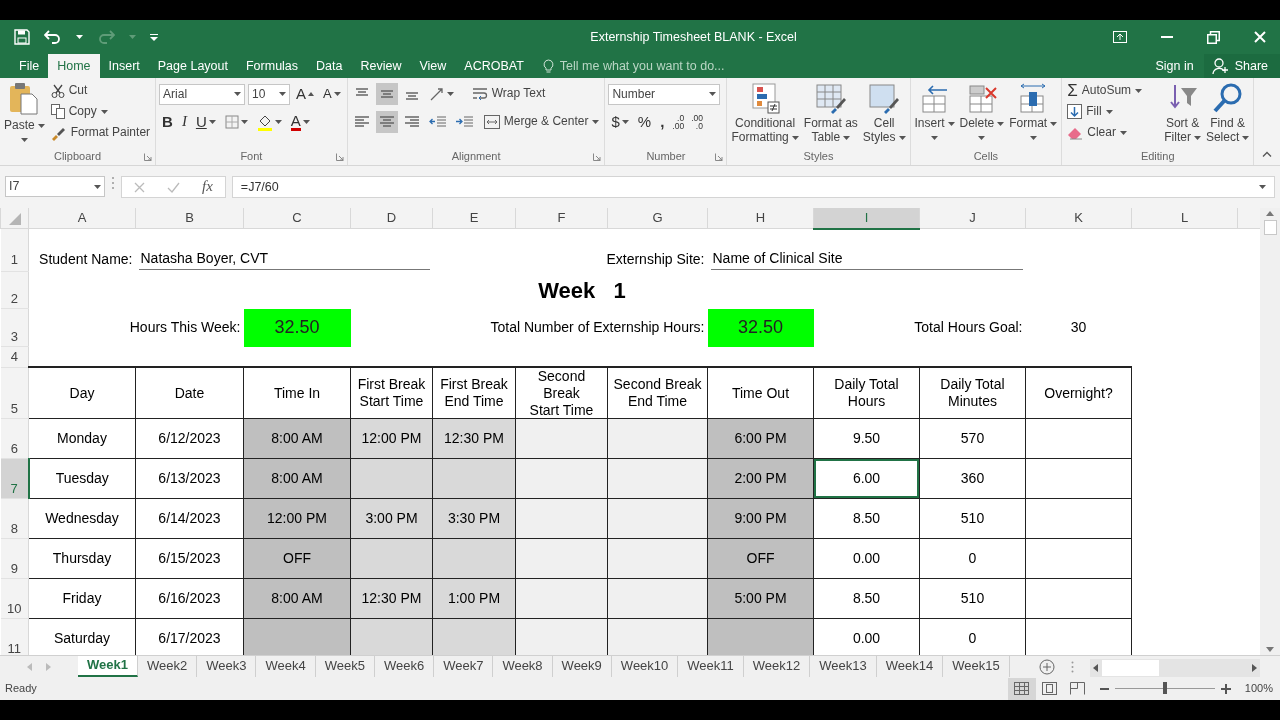  I want to click on column-header: L, so click(1184, 218).